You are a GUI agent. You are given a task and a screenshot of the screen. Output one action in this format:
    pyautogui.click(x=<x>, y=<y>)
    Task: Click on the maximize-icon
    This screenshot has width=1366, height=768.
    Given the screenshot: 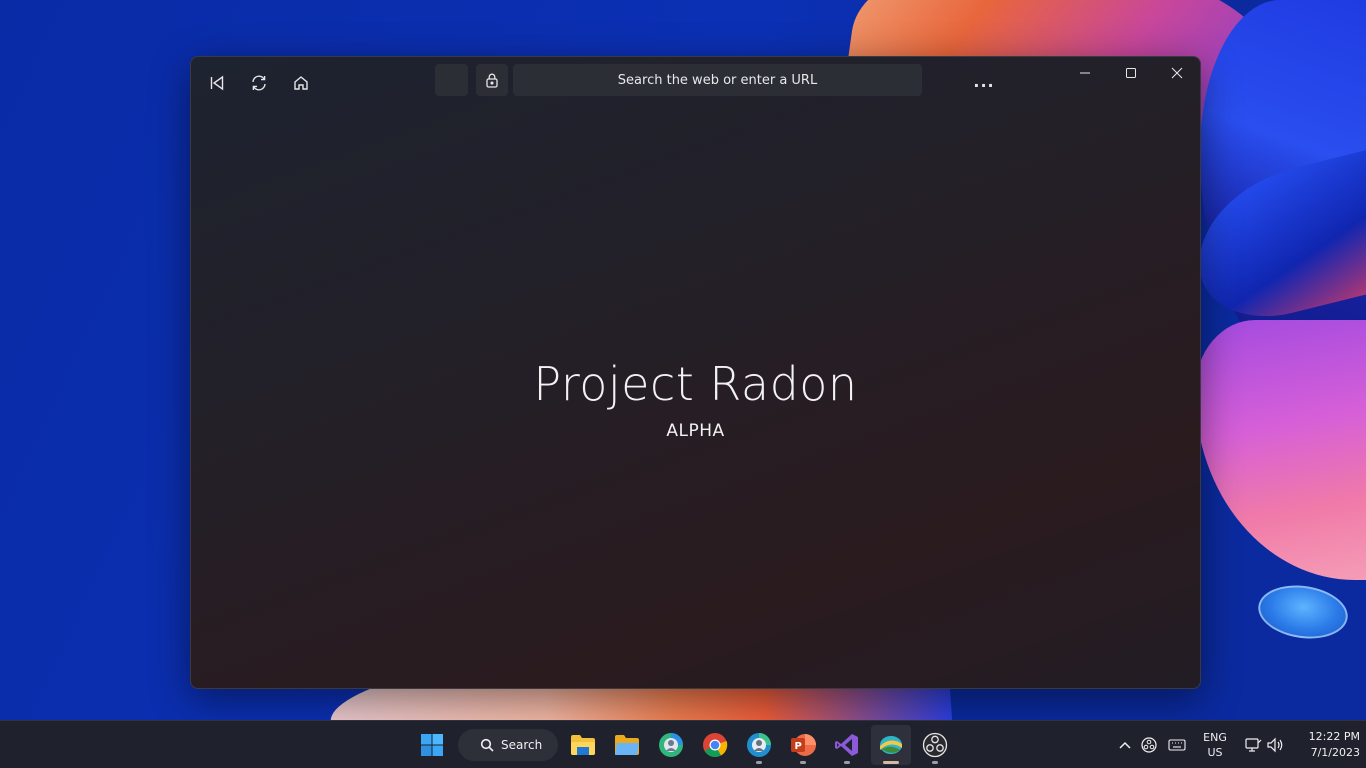 What is the action you would take?
    pyautogui.click(x=1131, y=73)
    